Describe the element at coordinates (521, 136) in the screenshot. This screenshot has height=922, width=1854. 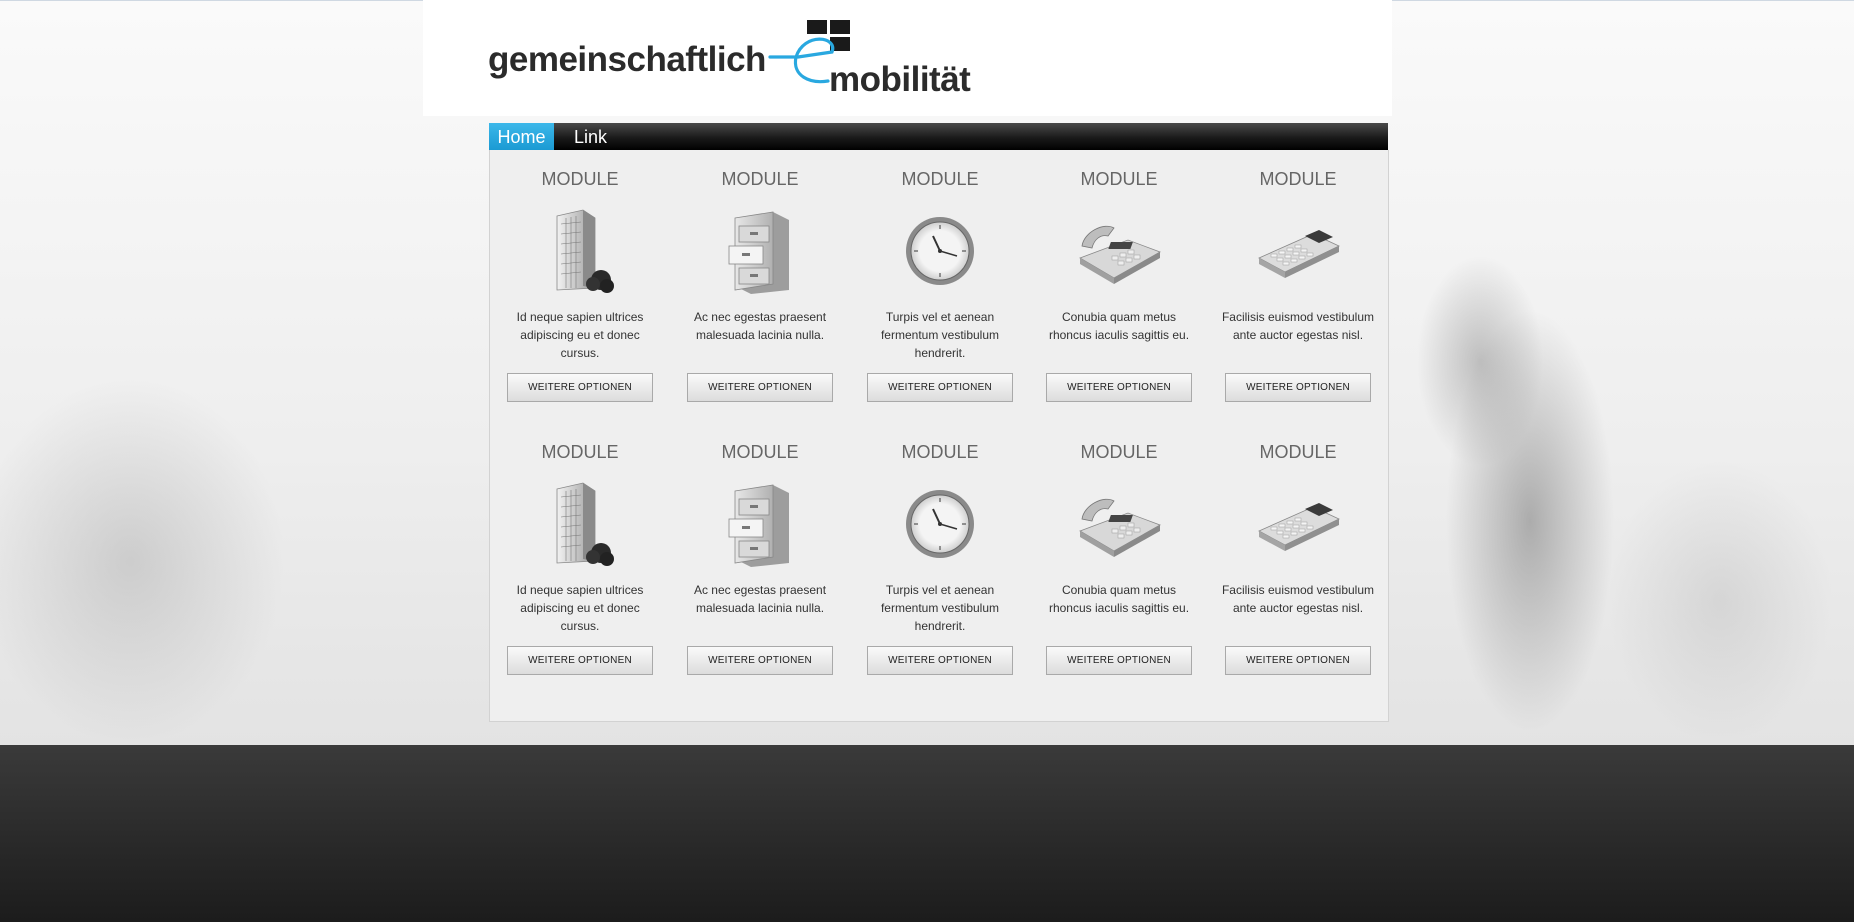
I see `nav-item-home: Home` at that location.